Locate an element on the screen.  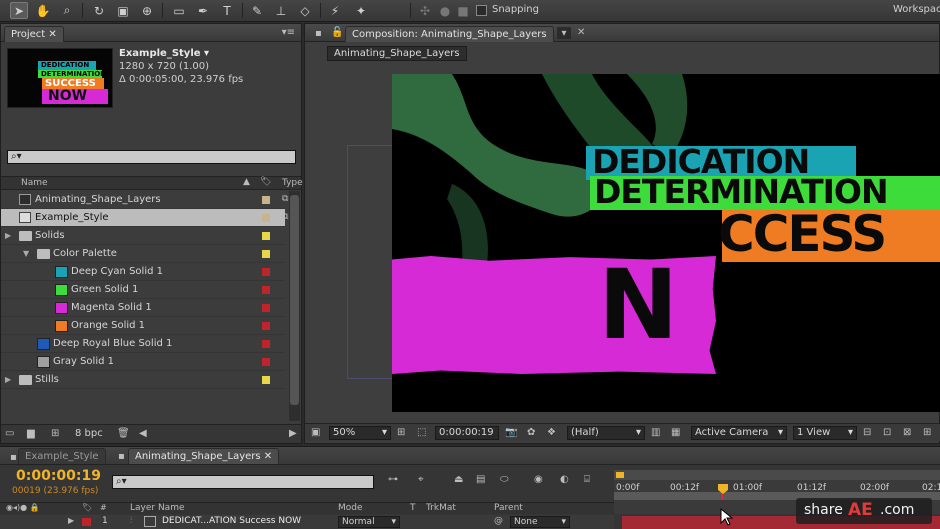
workspace-label: Workspac is located at coordinates (916, 9).